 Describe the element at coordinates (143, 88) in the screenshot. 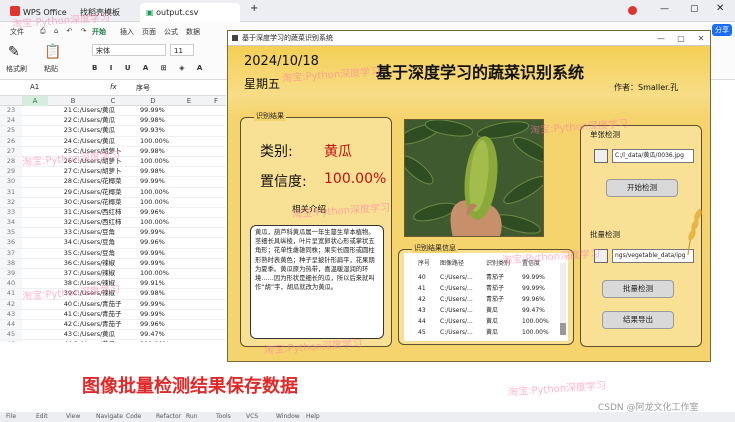

I see `formula-input: 序号` at that location.